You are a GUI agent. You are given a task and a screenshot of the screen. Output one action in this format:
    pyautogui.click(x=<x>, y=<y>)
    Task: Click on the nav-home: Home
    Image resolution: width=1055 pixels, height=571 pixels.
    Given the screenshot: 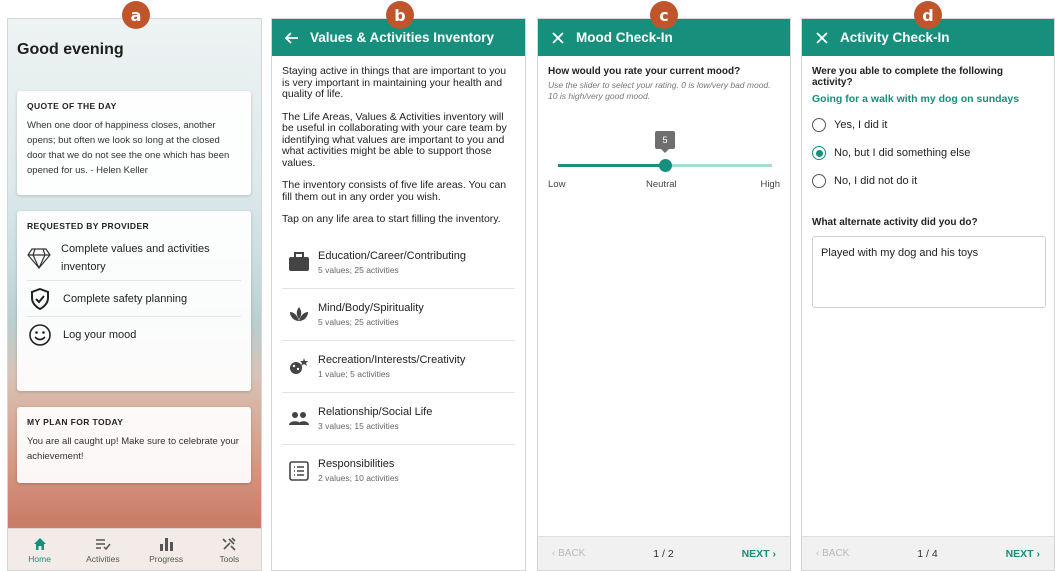 What is the action you would take?
    pyautogui.click(x=40, y=550)
    